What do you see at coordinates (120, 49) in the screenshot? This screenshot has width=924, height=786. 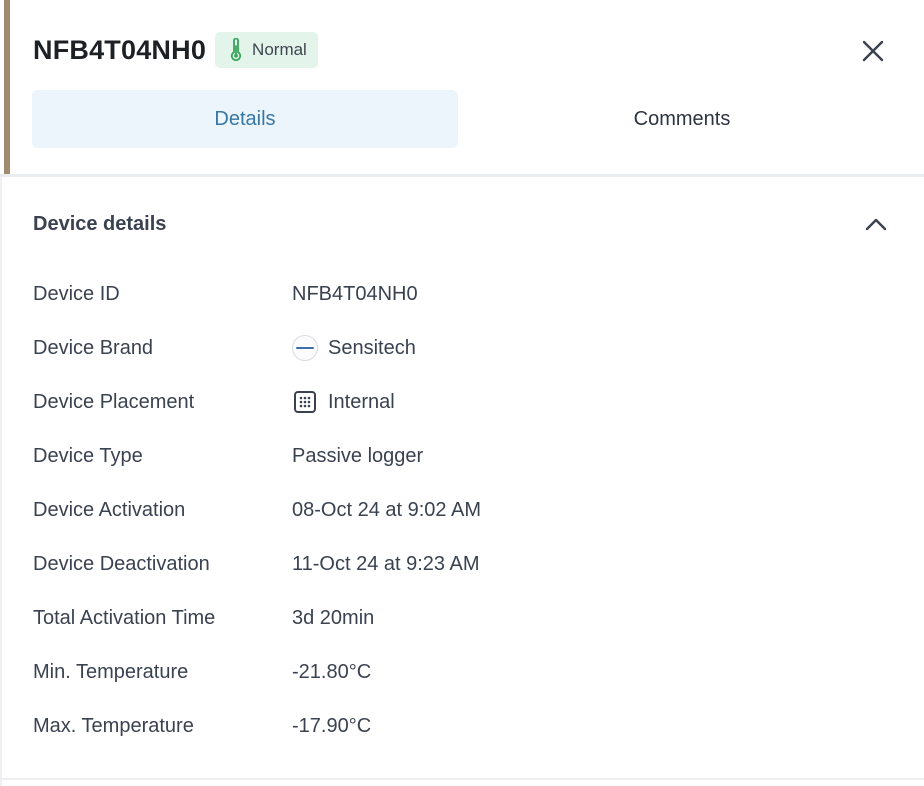 I see `device-title: NFB4T04NH0` at bounding box center [120, 49].